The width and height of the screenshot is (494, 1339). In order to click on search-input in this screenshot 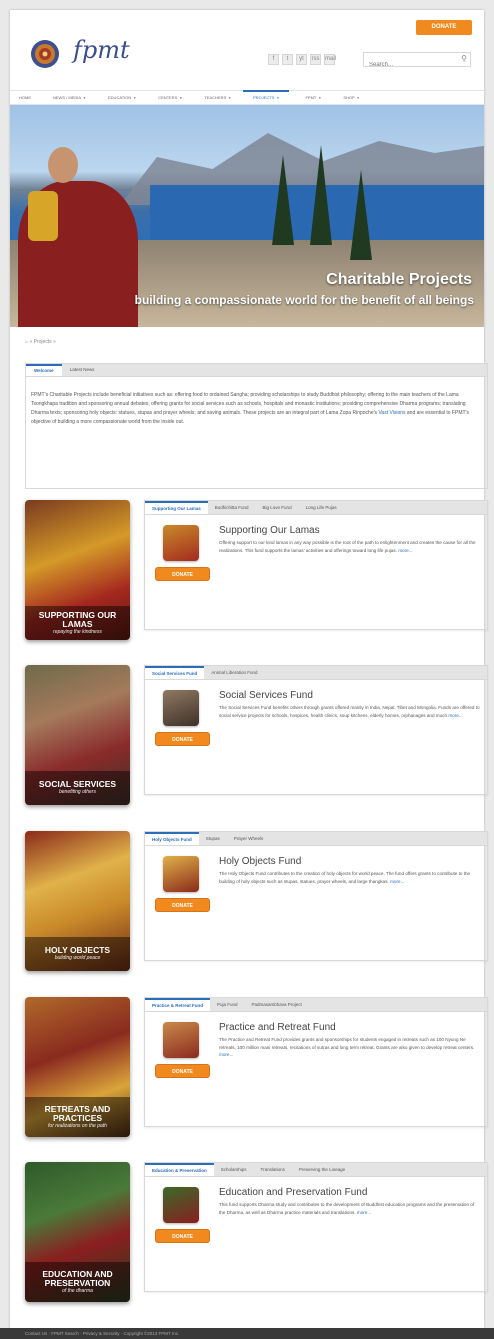, I will do `click(409, 65)`.